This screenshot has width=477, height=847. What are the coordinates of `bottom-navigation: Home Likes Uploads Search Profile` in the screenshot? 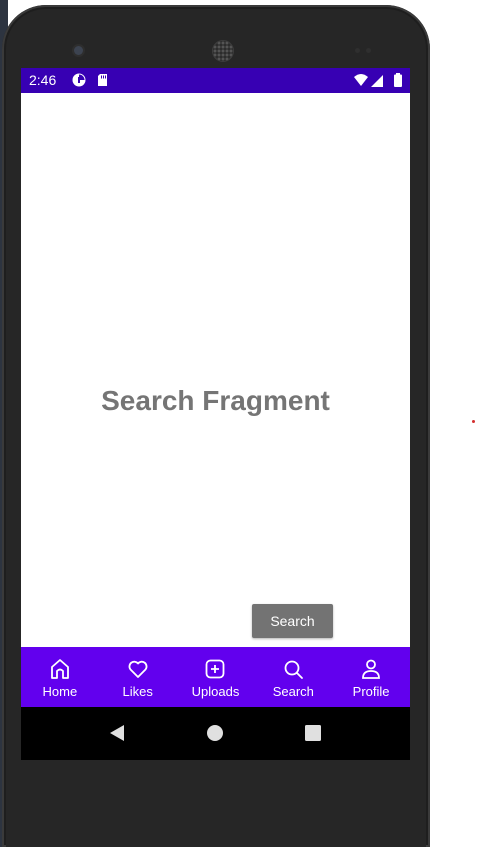 It's located at (215, 677).